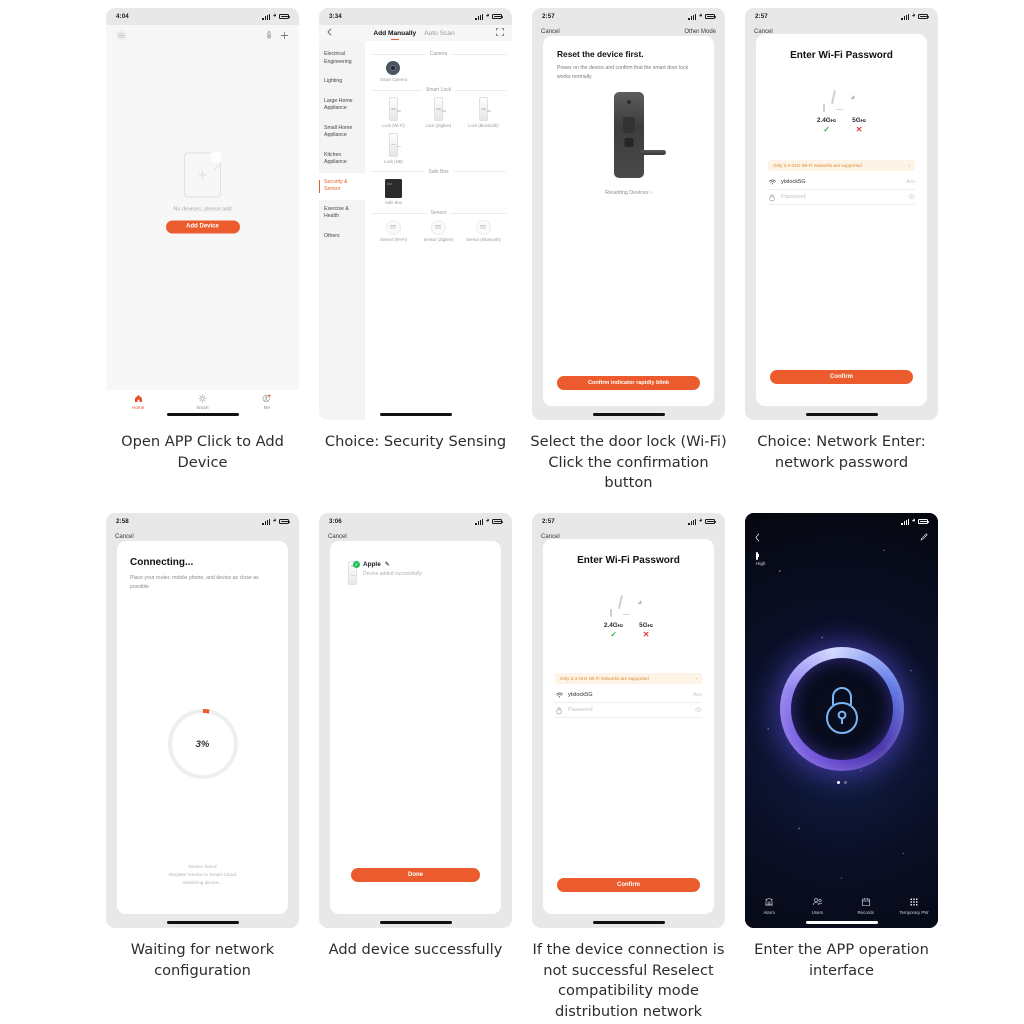 This screenshot has height=1024, width=1024. Describe the element at coordinates (483, 112) in the screenshot. I see `device-lock-bluetooth: Lock (Bluetooth)` at that location.